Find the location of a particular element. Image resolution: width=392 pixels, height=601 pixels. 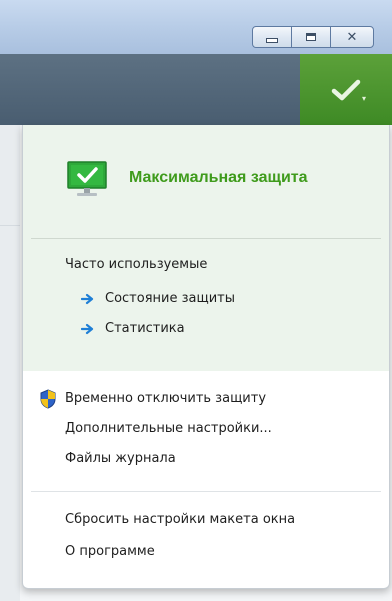

uac-shield-icon is located at coordinates (48, 399).